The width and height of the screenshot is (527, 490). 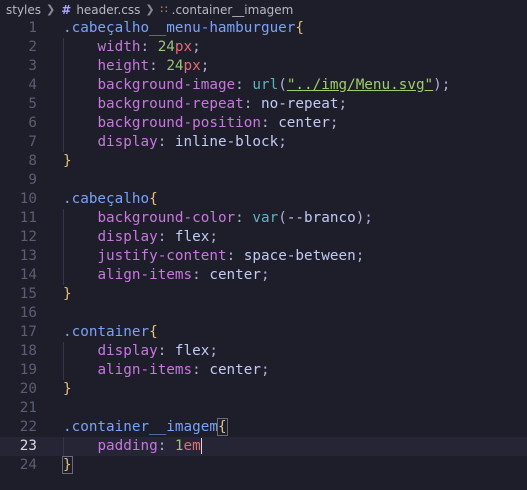 I want to click on code-text: background-position: center;, so click(x=200, y=123).